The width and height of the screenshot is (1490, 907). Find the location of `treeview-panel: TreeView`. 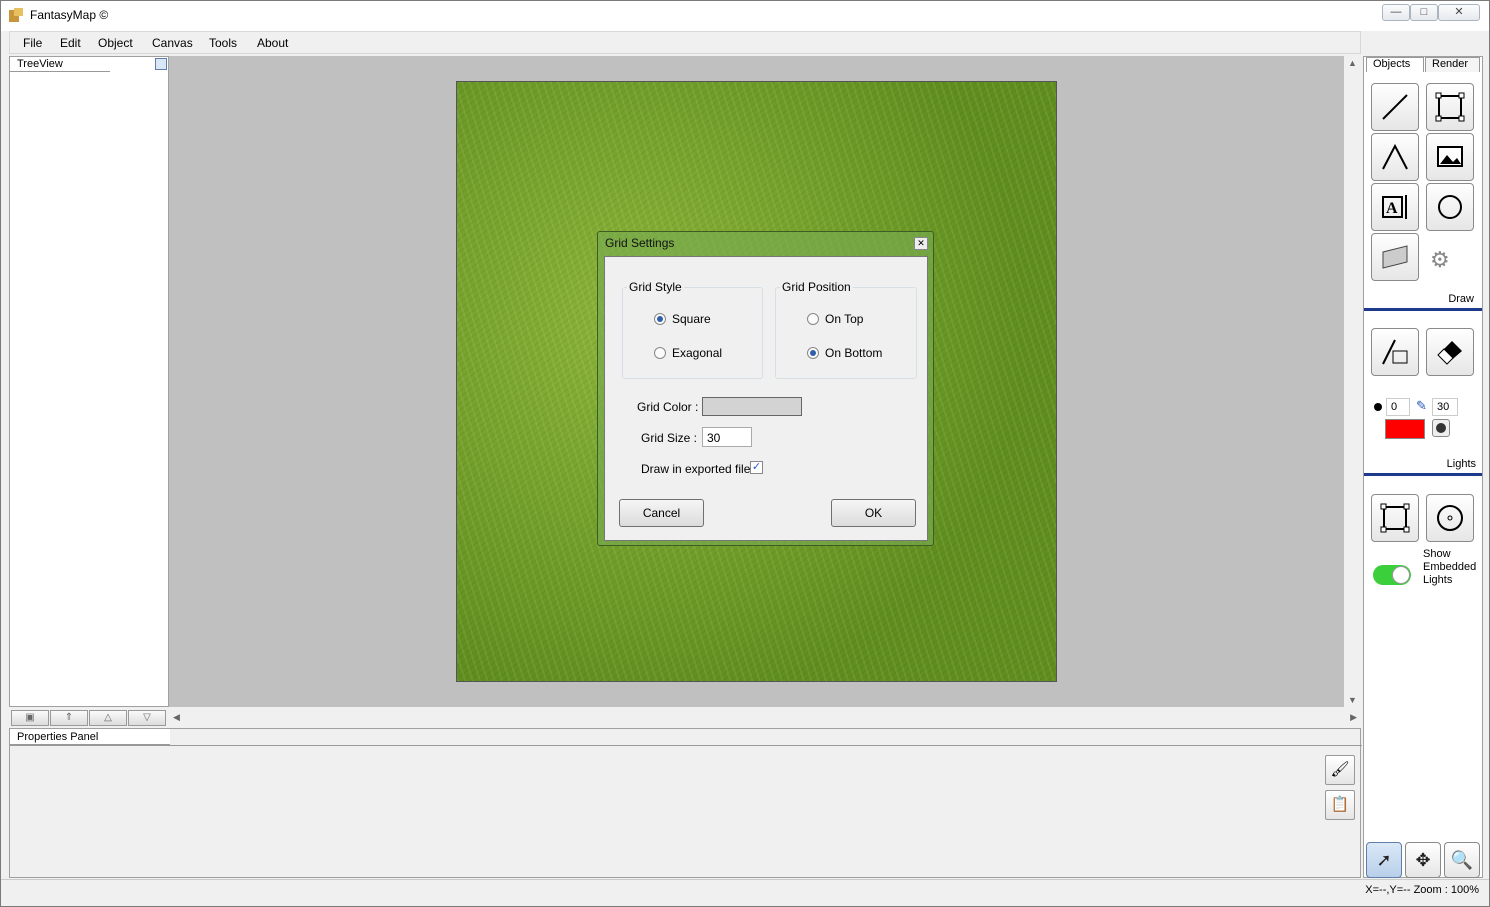

treeview-panel: TreeView is located at coordinates (89, 381).